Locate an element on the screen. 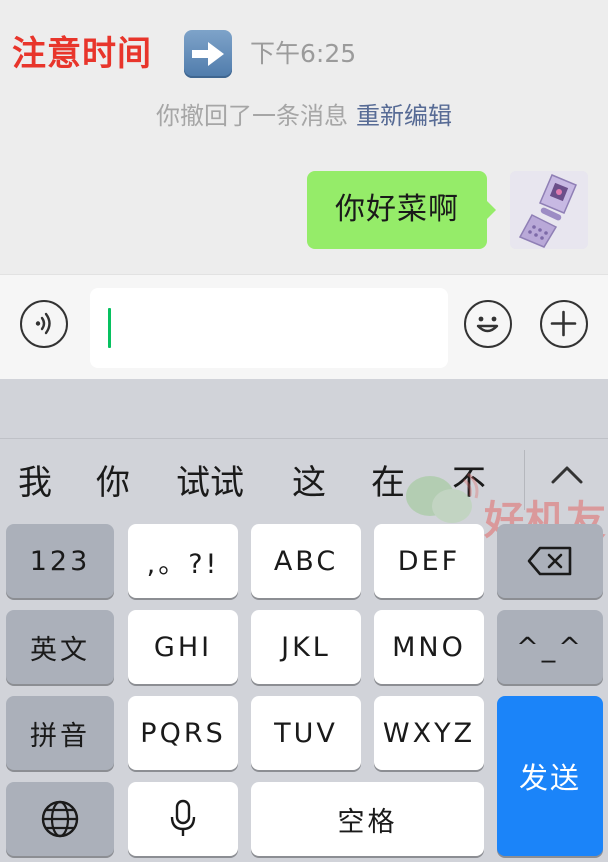  avatar is located at coordinates (549, 210).